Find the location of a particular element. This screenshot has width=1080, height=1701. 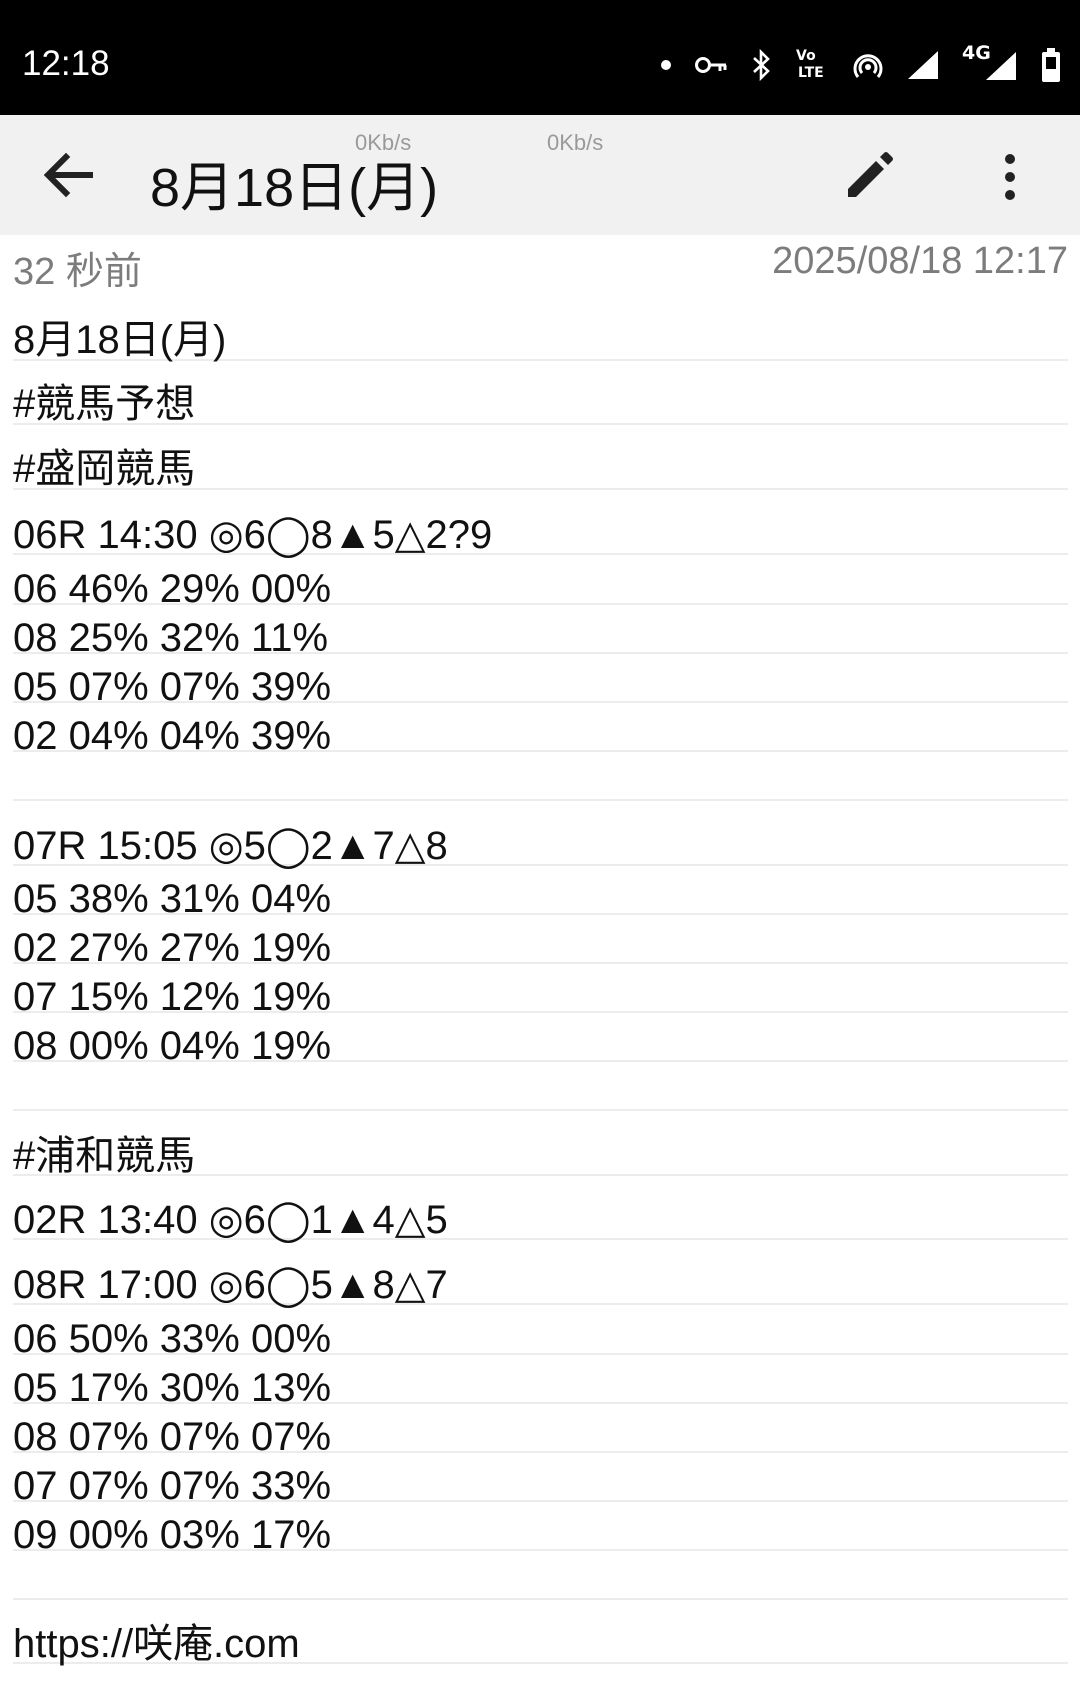

note-line: 09 00% 03% 17% is located at coordinates (540, 1535).